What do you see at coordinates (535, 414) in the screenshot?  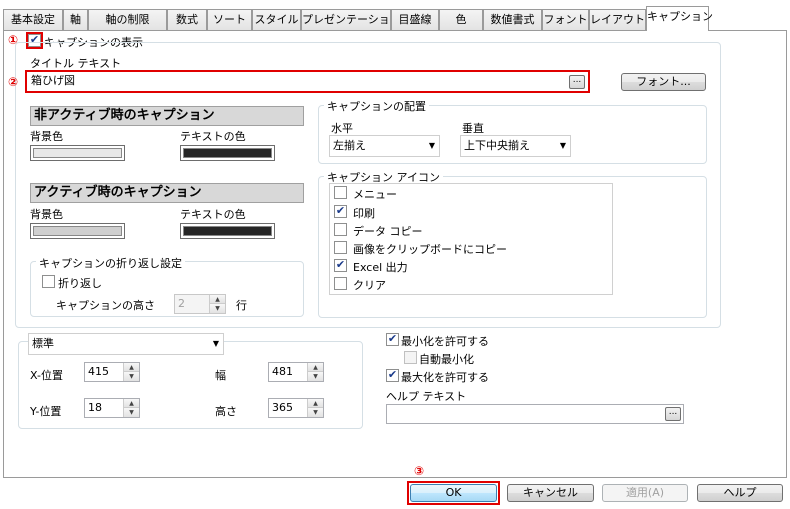 I see `help-text-input` at bounding box center [535, 414].